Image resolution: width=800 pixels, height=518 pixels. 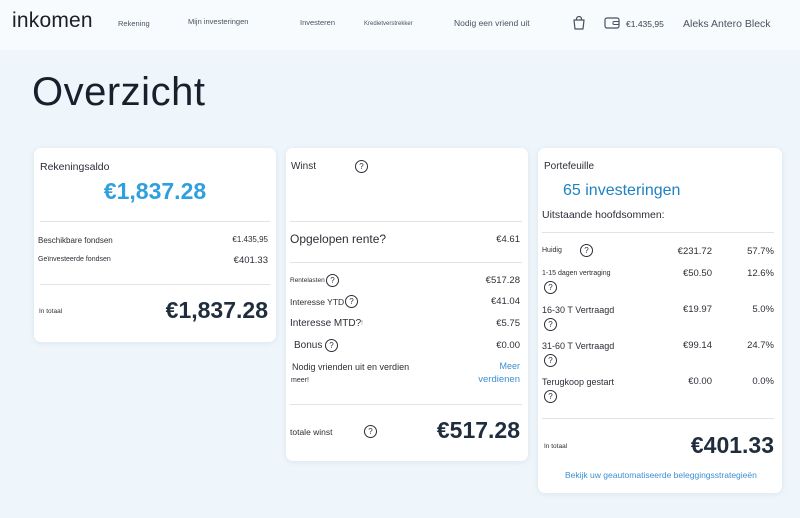 I want to click on wallet-icon, so click(x=612, y=23).